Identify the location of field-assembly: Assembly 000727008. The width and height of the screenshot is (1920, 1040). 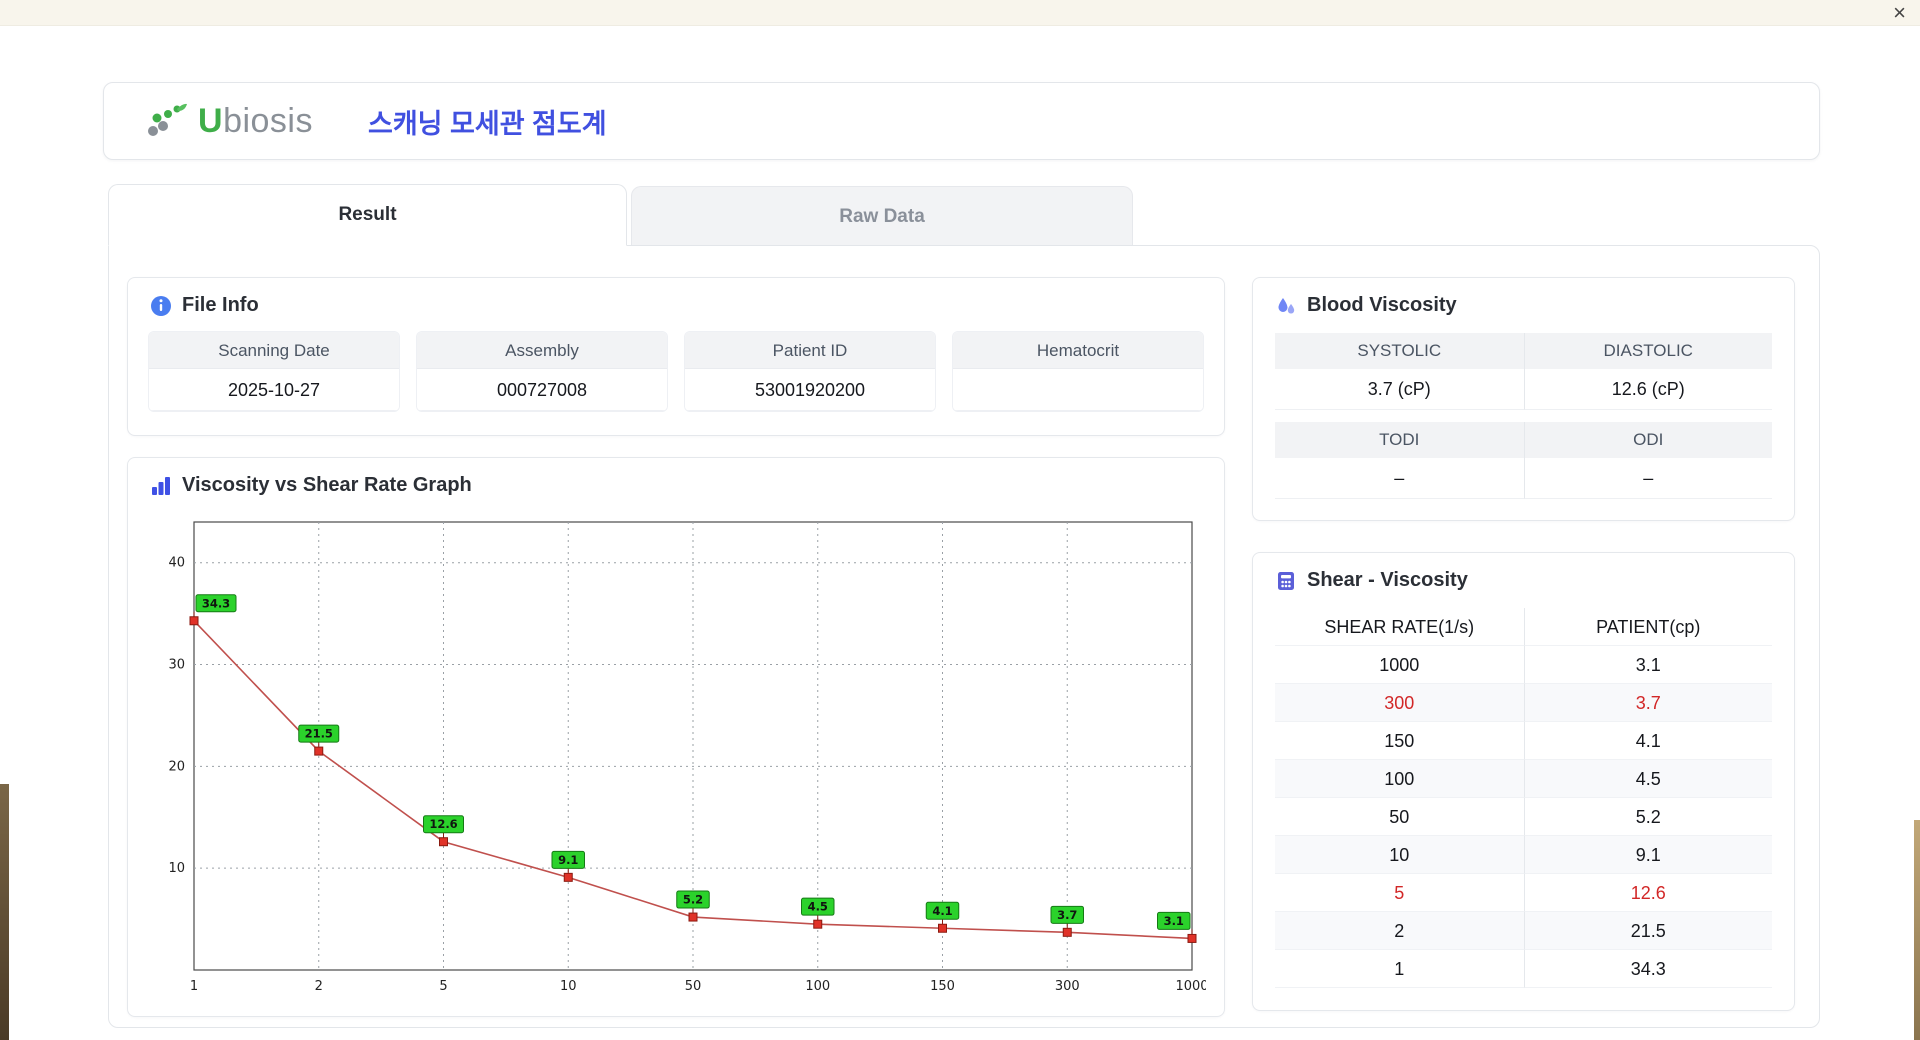
(542, 371).